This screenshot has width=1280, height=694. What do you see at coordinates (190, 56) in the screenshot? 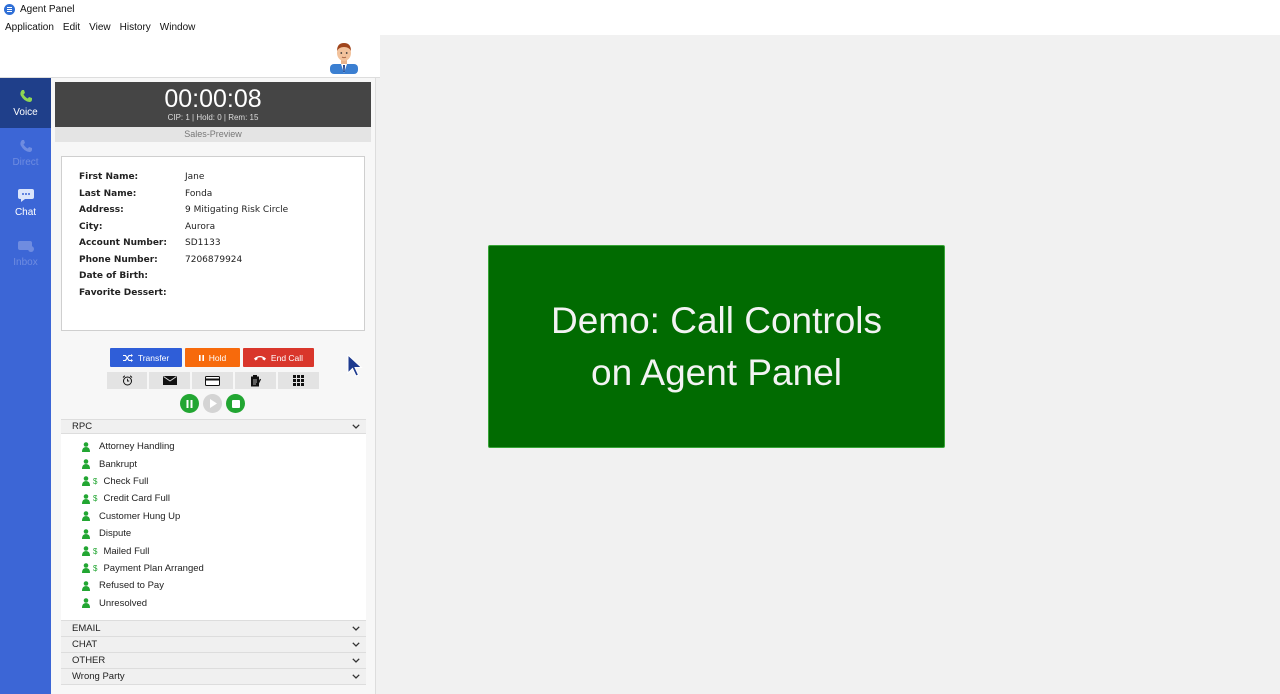
I see `panel-header` at bounding box center [190, 56].